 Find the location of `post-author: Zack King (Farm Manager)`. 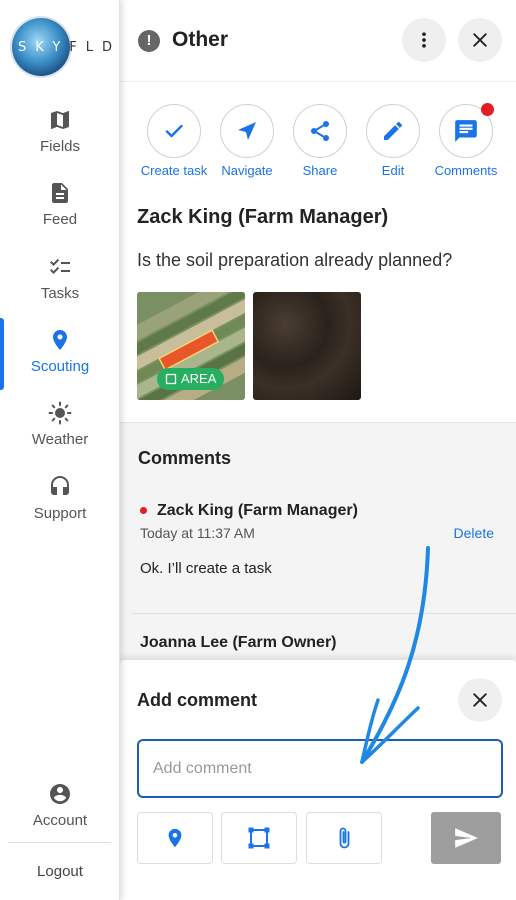

post-author: Zack King (Farm Manager) is located at coordinates (263, 217).